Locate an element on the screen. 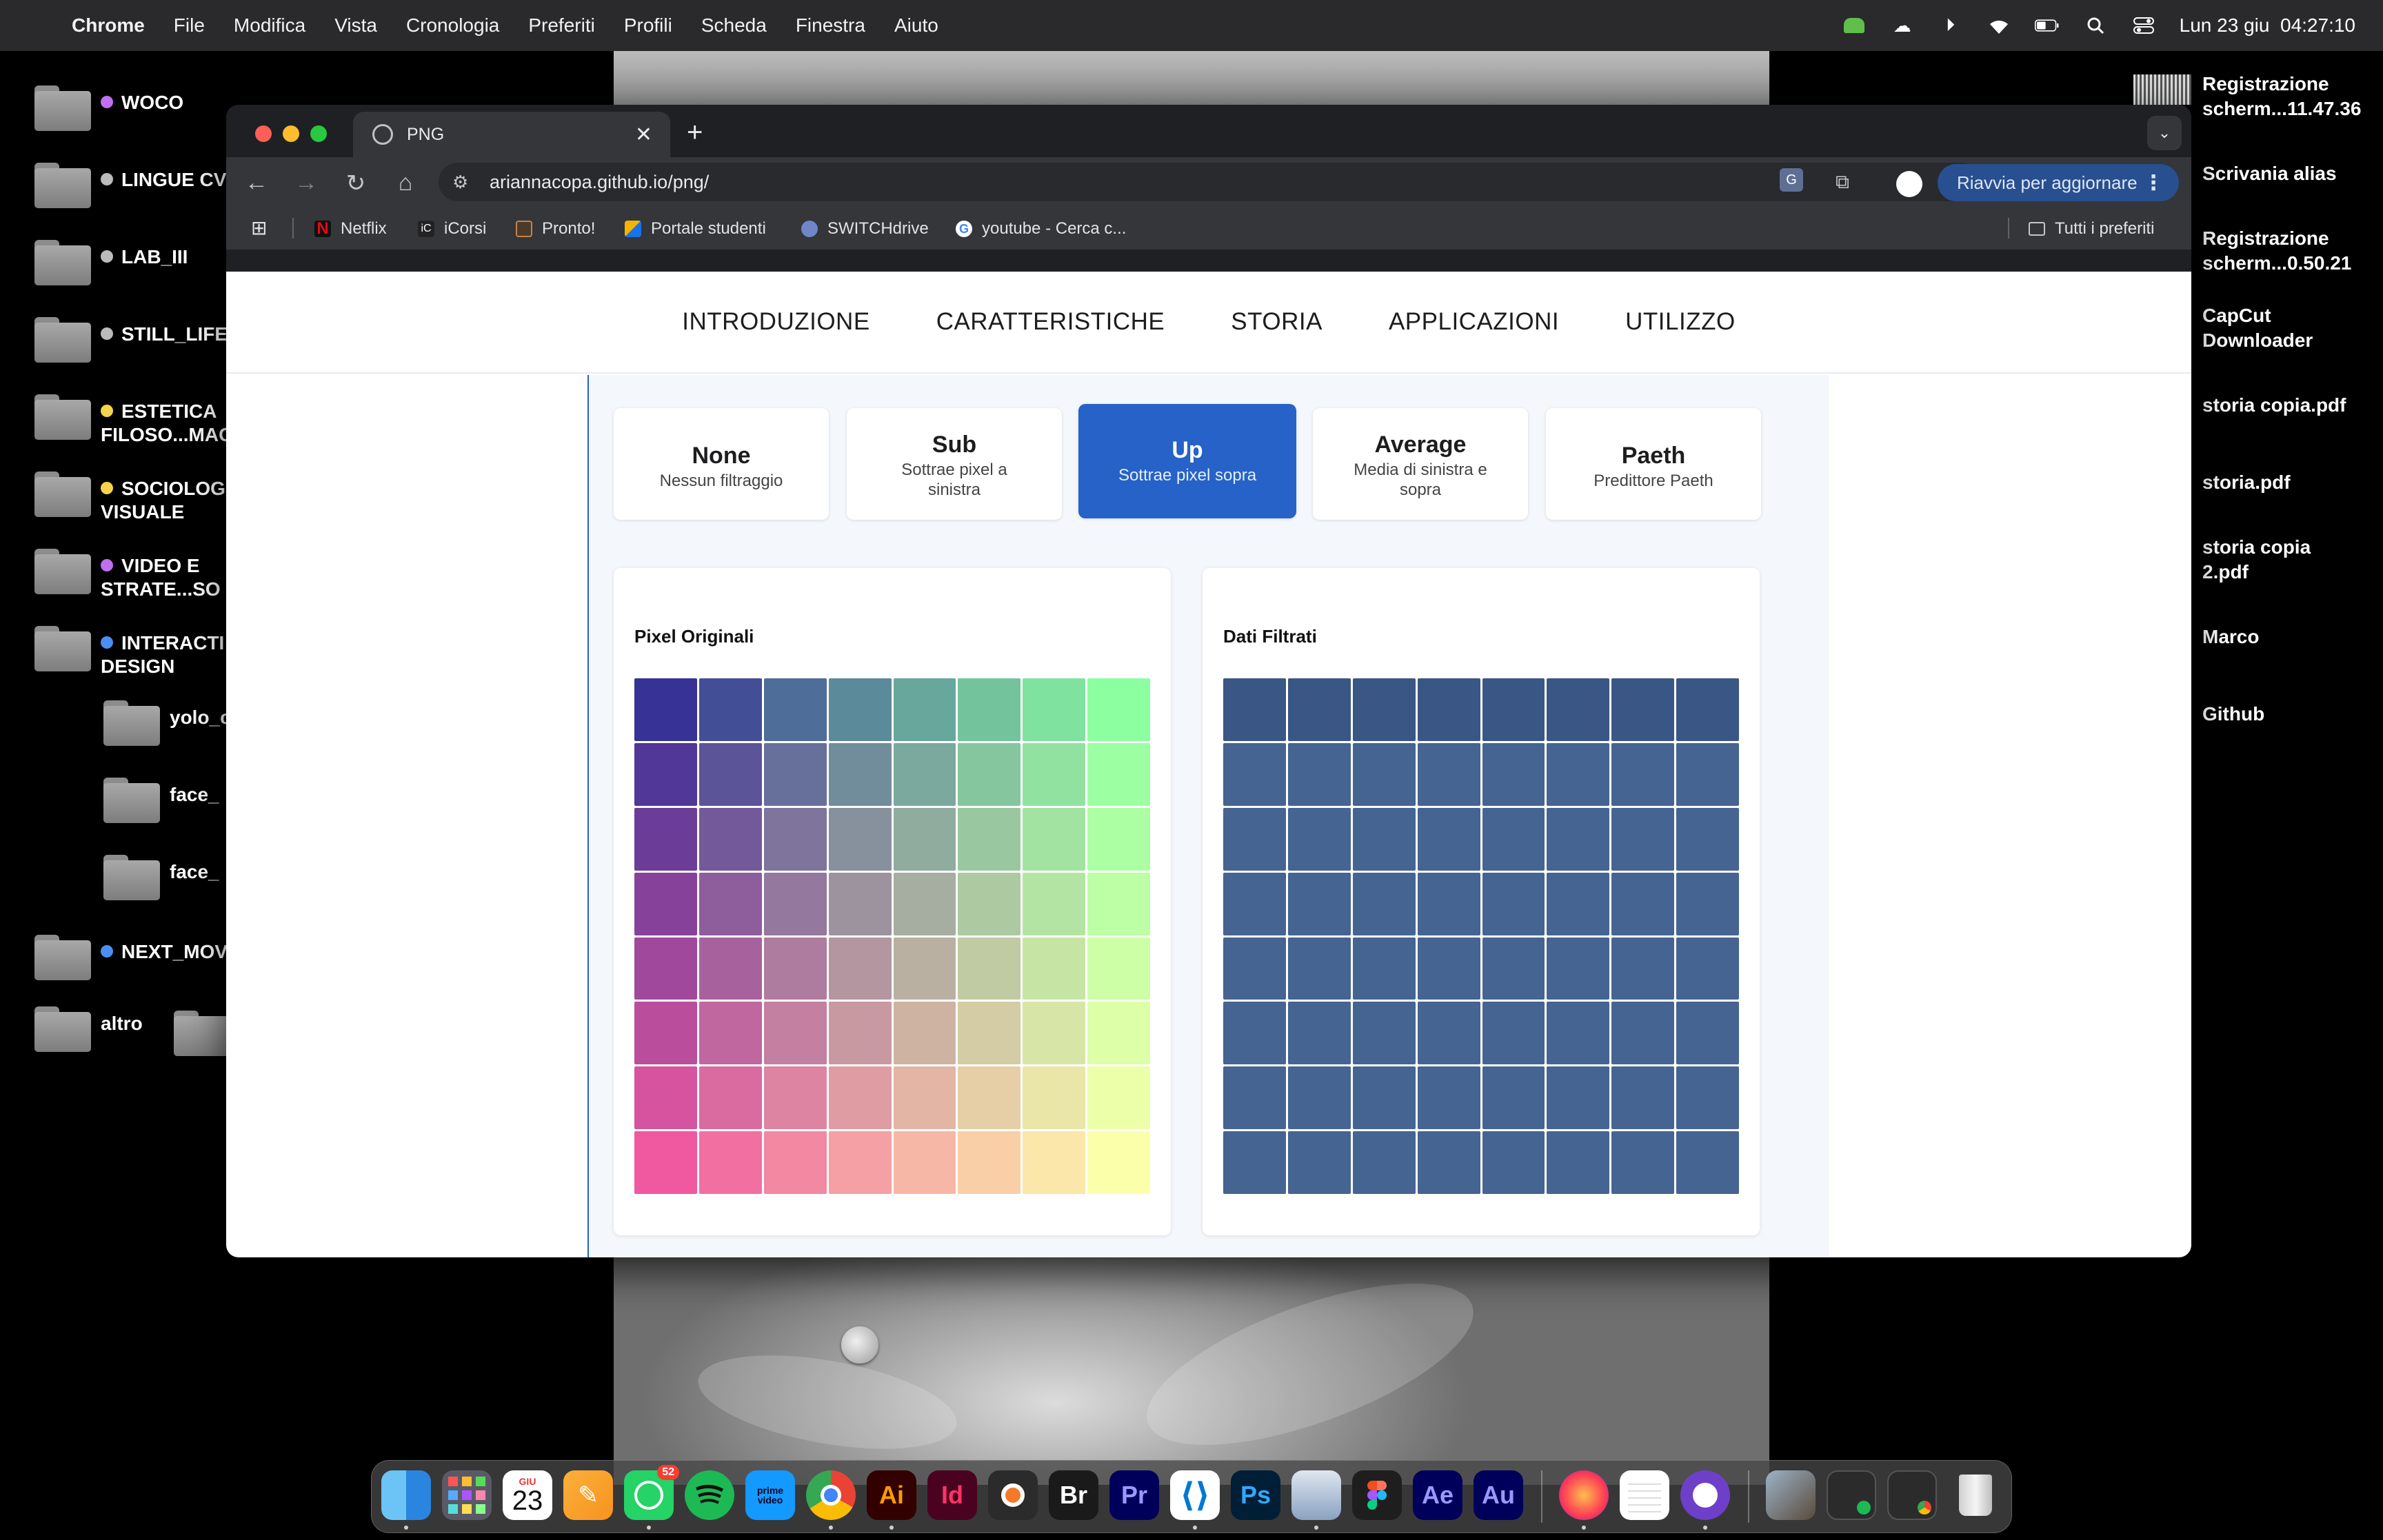 The width and height of the screenshot is (2383, 1540). desktop-folder-yolo: yolo_c is located at coordinates (167, 723).